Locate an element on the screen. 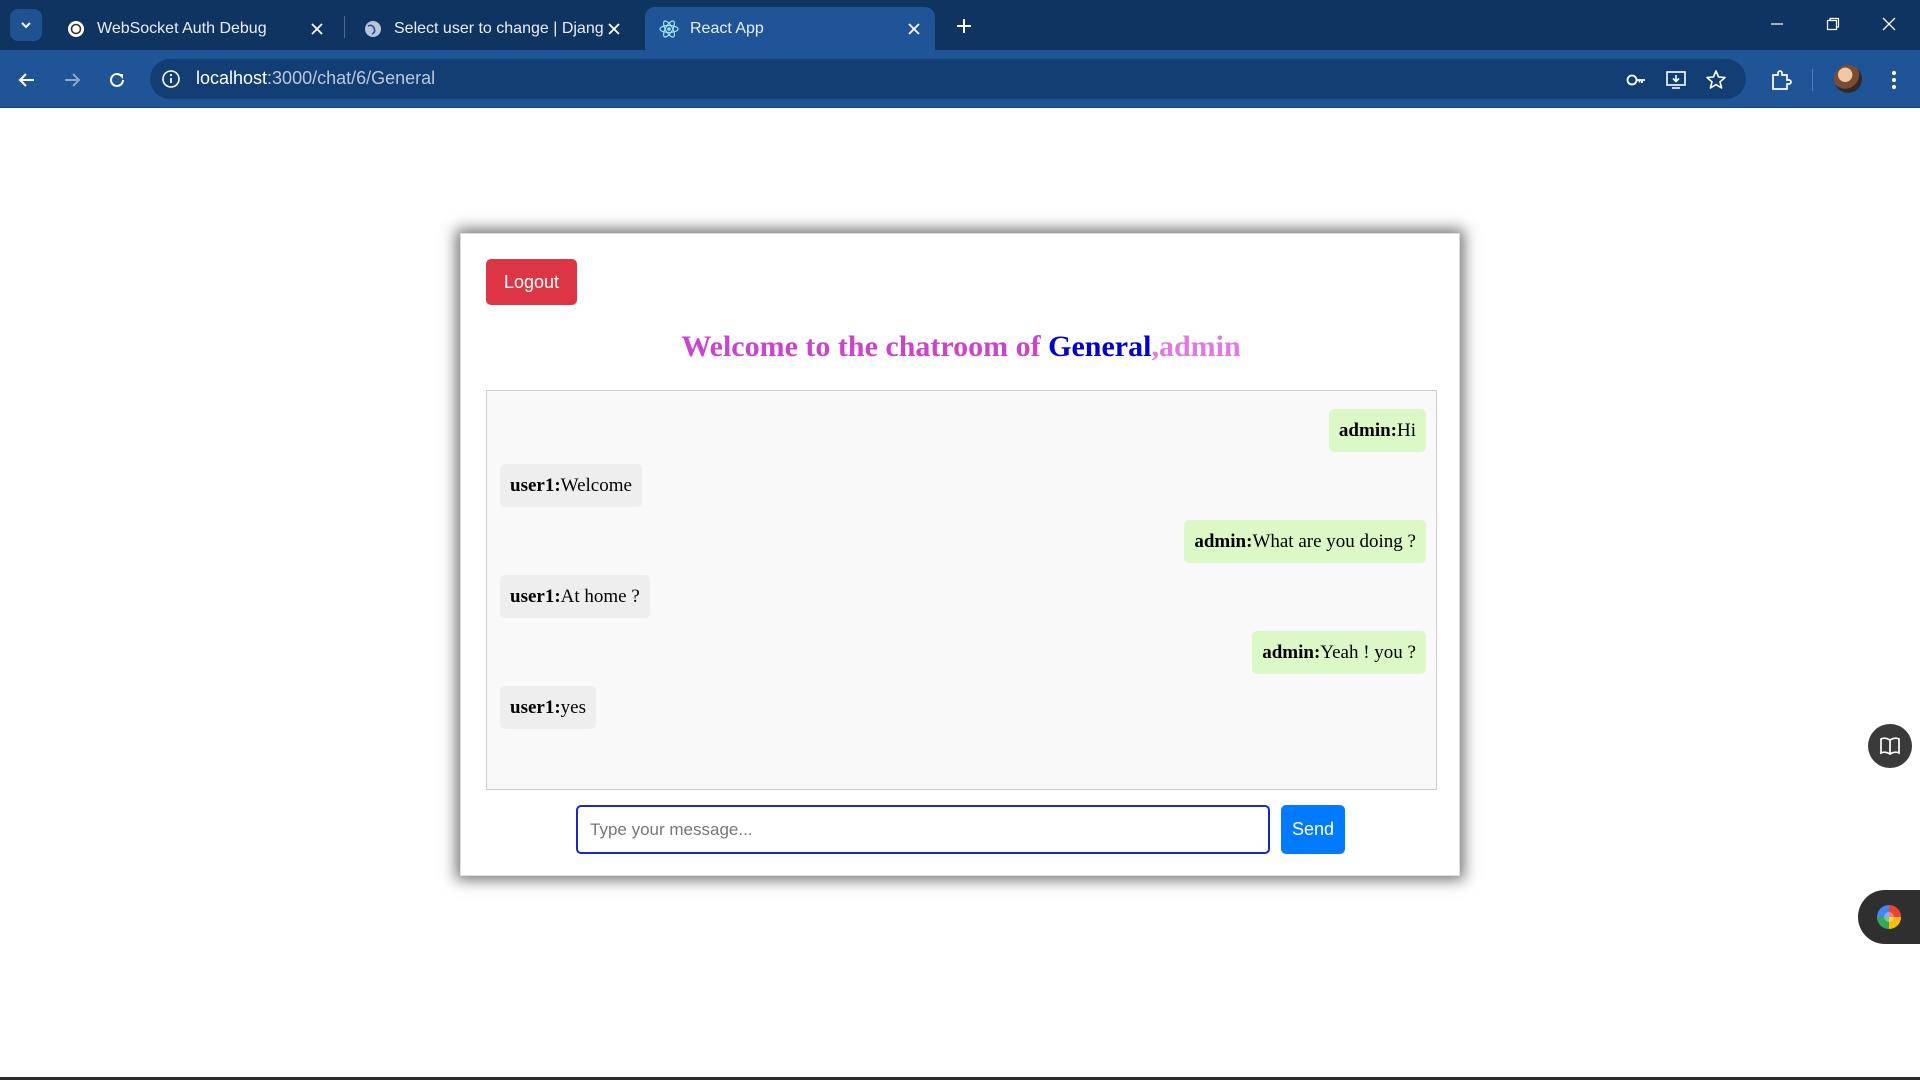  plus-icon is located at coordinates (964, 26).